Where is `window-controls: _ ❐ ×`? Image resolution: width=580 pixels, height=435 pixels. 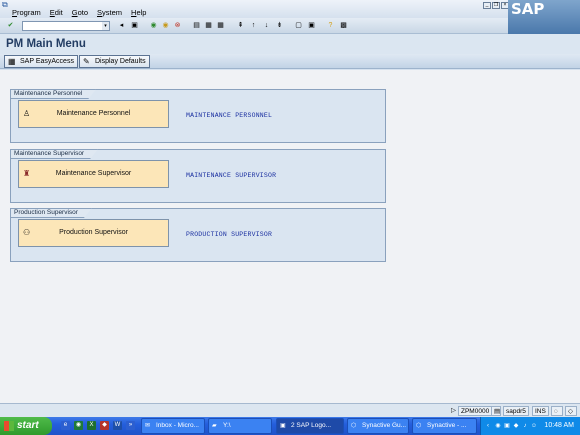
window-controls: _ ❐ × is located at coordinates (496, 5).